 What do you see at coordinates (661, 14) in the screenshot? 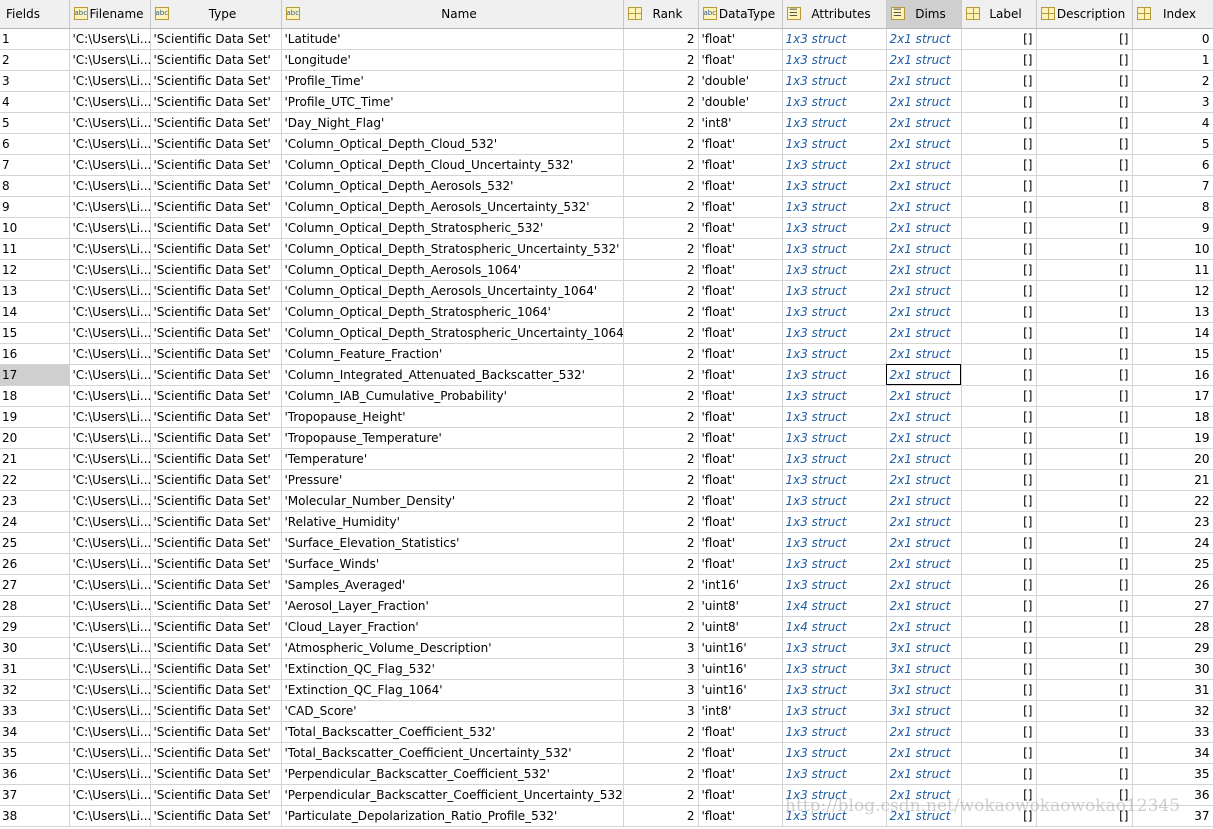
I see `column-header-rank: Rank` at bounding box center [661, 14].